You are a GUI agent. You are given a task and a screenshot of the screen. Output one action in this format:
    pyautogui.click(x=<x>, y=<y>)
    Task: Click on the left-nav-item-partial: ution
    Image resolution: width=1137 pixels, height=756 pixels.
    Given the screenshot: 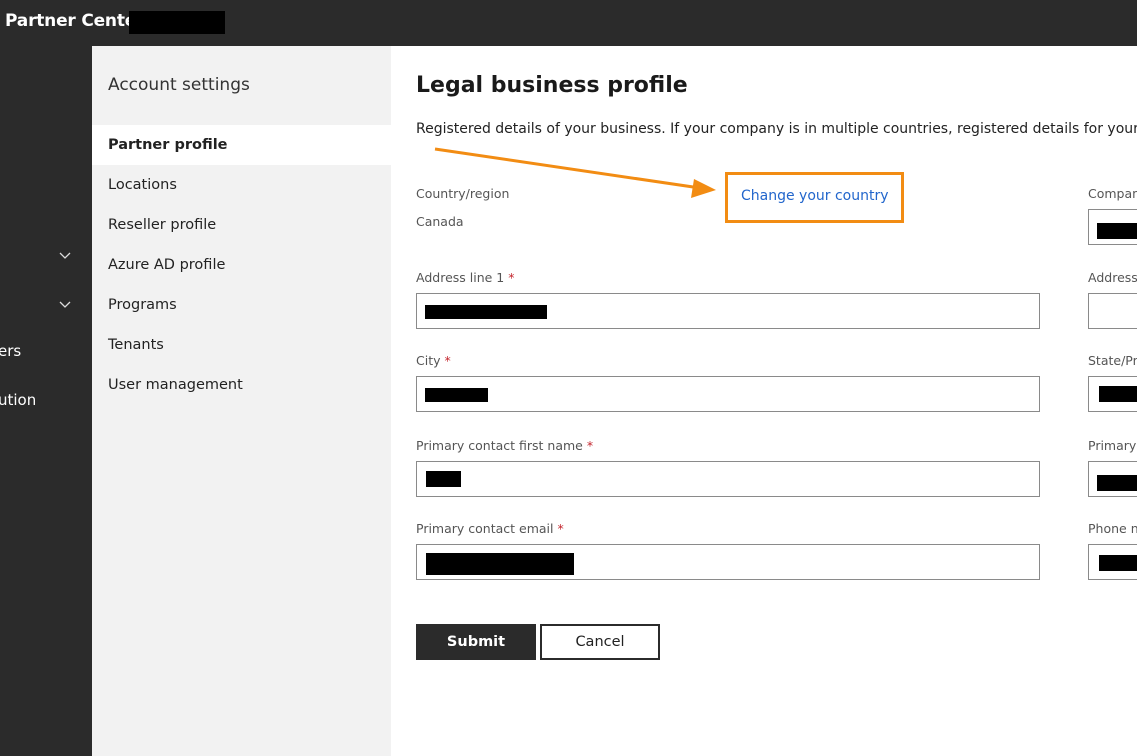 What is the action you would take?
    pyautogui.click(x=18, y=400)
    